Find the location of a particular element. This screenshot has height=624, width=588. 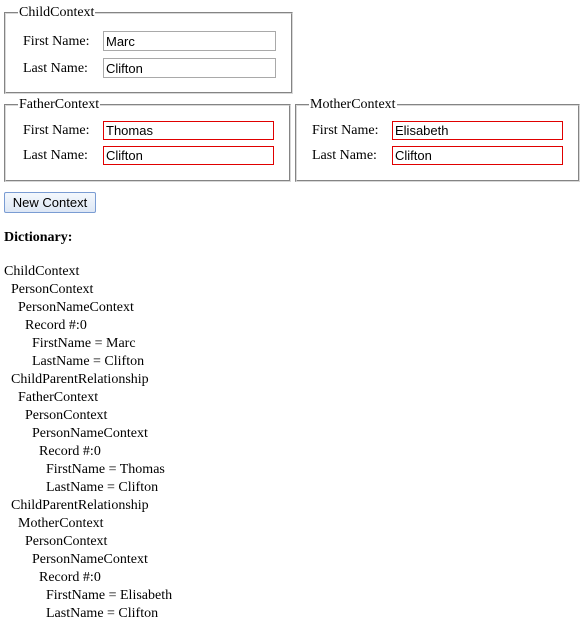

mother-first-name-input is located at coordinates (477, 130).